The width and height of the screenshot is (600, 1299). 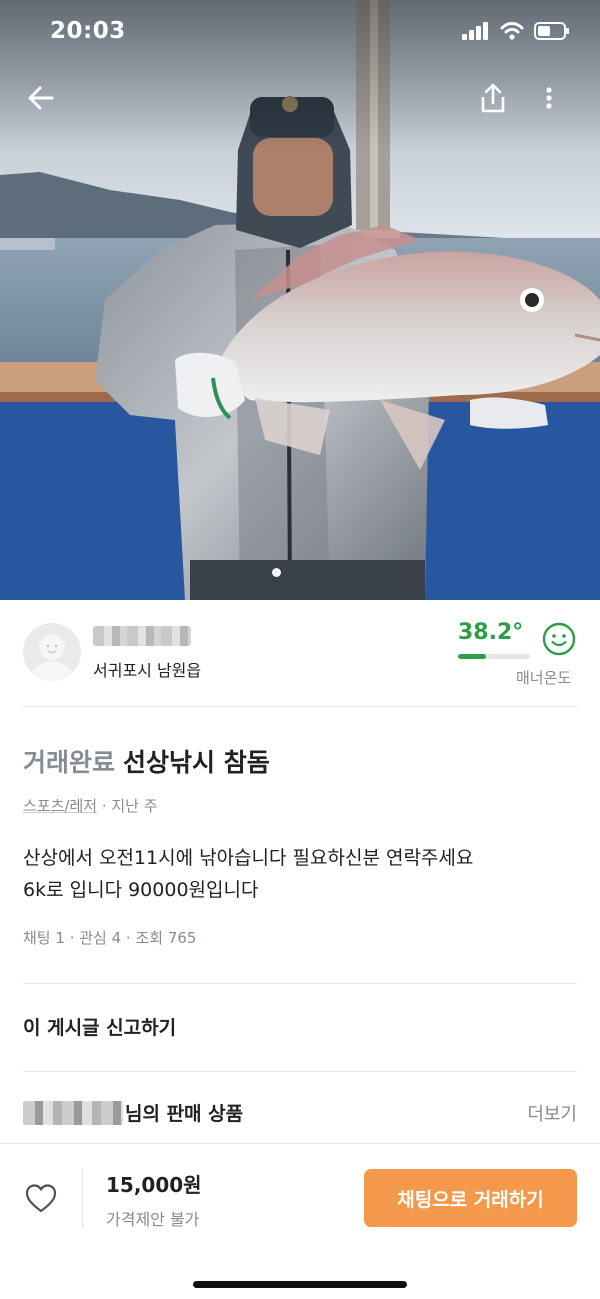 I want to click on arrow-left-icon, so click(x=41, y=98).